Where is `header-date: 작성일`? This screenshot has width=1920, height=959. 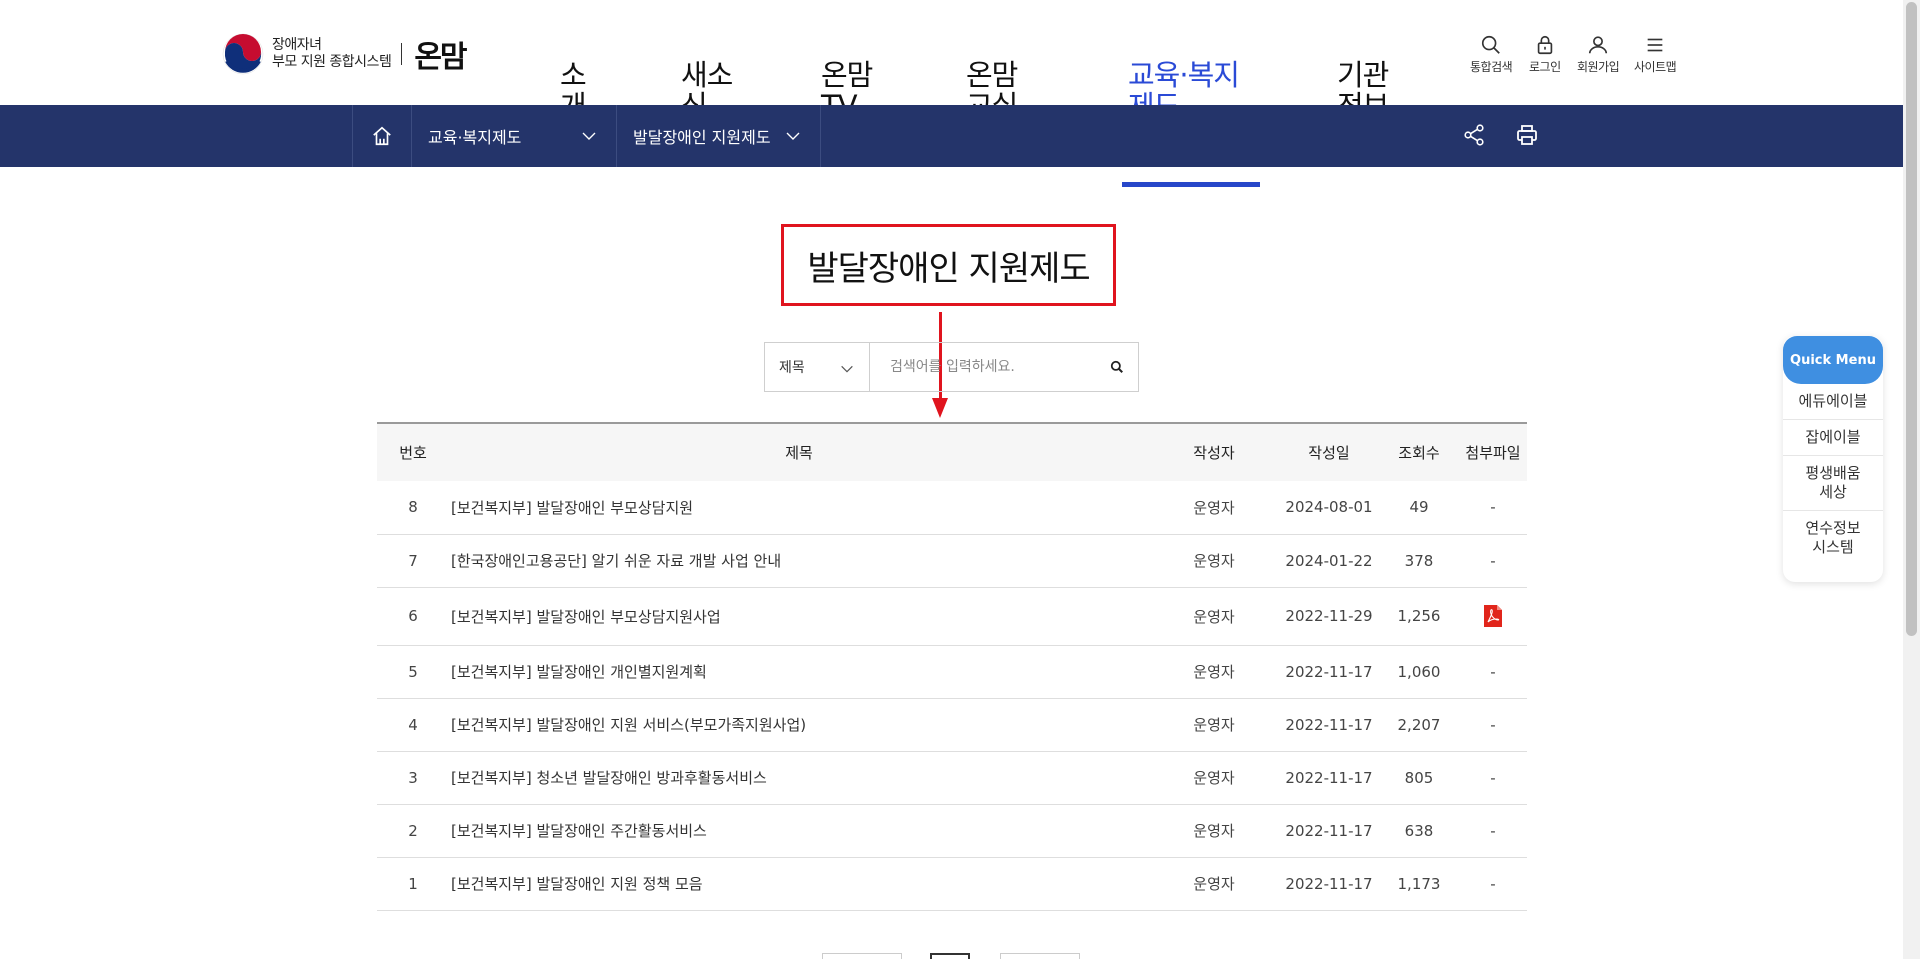
header-date: 작성일 is located at coordinates (1329, 453).